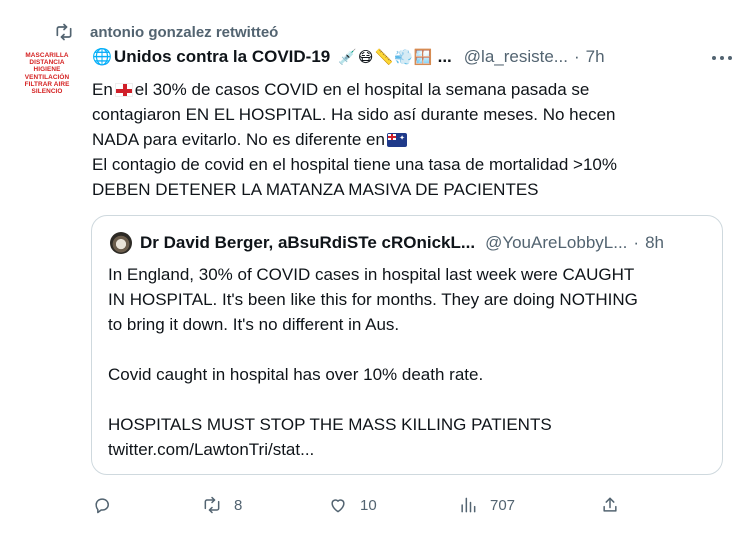  Describe the element at coordinates (654, 242) in the screenshot. I see `quoted-tweet-time: 8h` at that location.